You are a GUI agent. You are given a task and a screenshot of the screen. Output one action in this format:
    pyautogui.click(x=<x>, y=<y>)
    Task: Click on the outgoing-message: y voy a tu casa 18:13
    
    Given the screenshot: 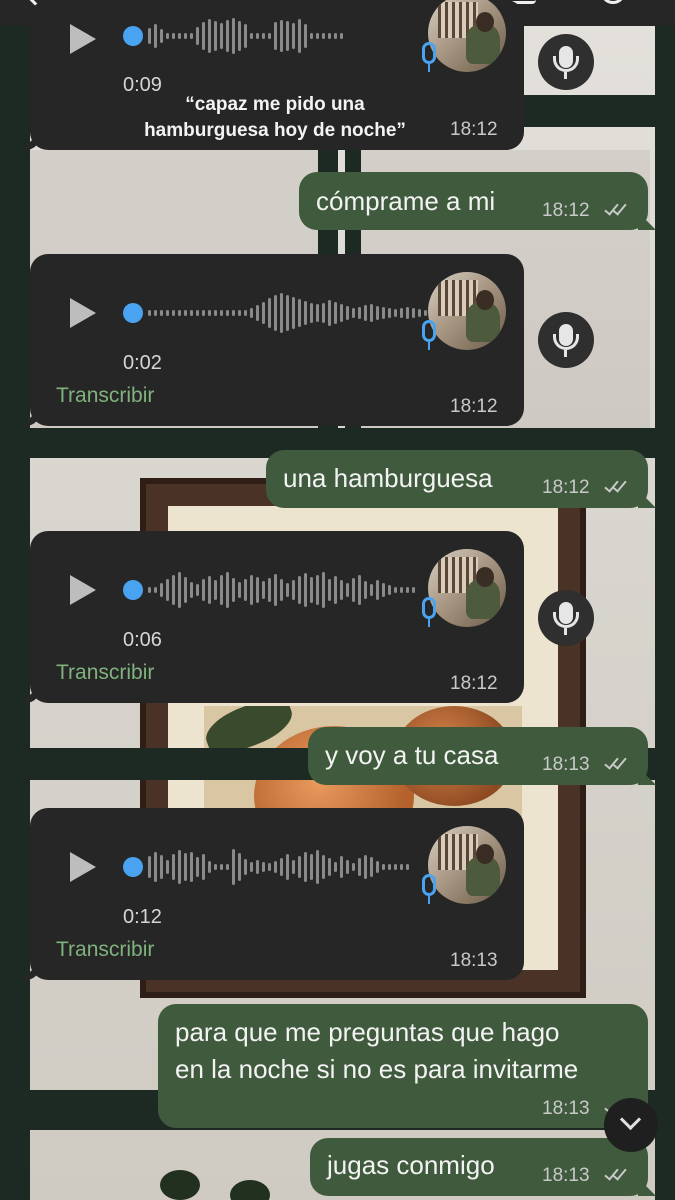 What is the action you would take?
    pyautogui.click(x=478, y=756)
    